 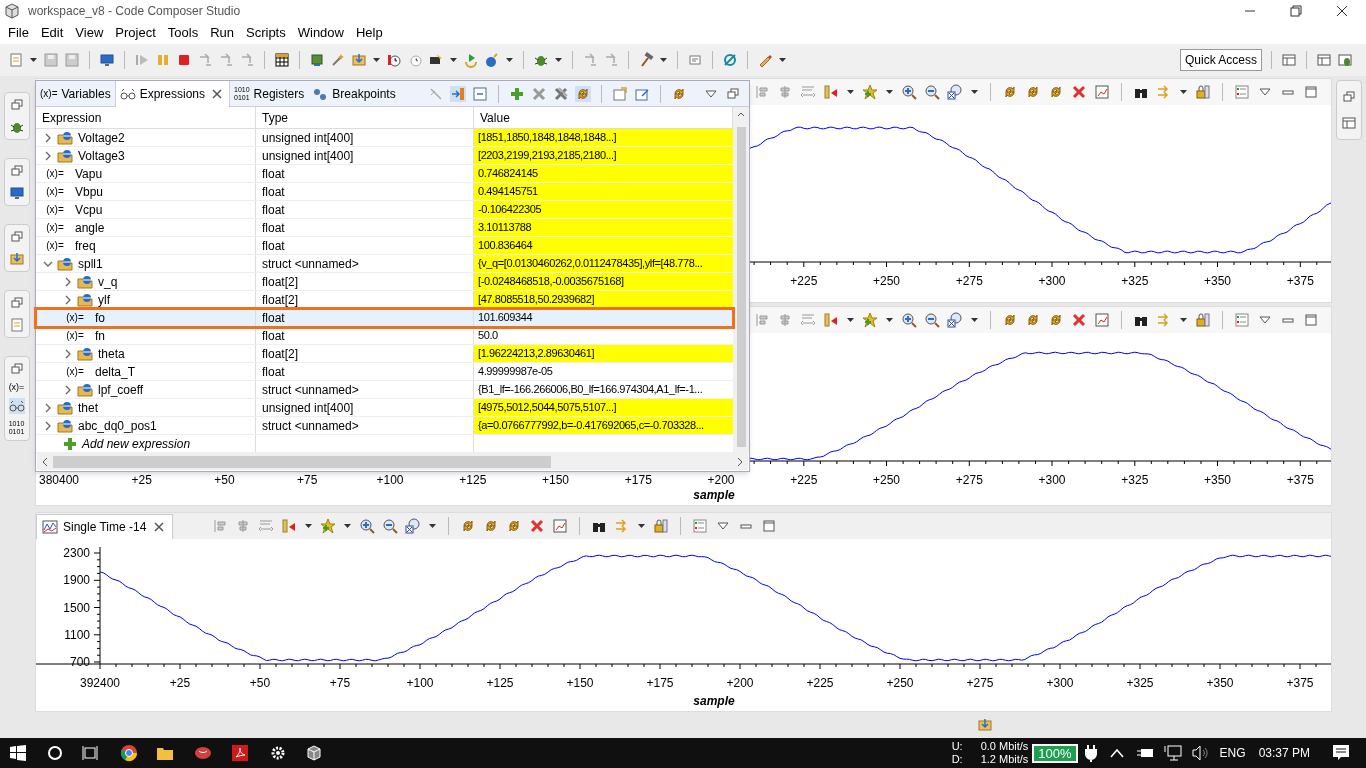 What do you see at coordinates (266, 33) in the screenshot?
I see `menu-item: Scripts` at bounding box center [266, 33].